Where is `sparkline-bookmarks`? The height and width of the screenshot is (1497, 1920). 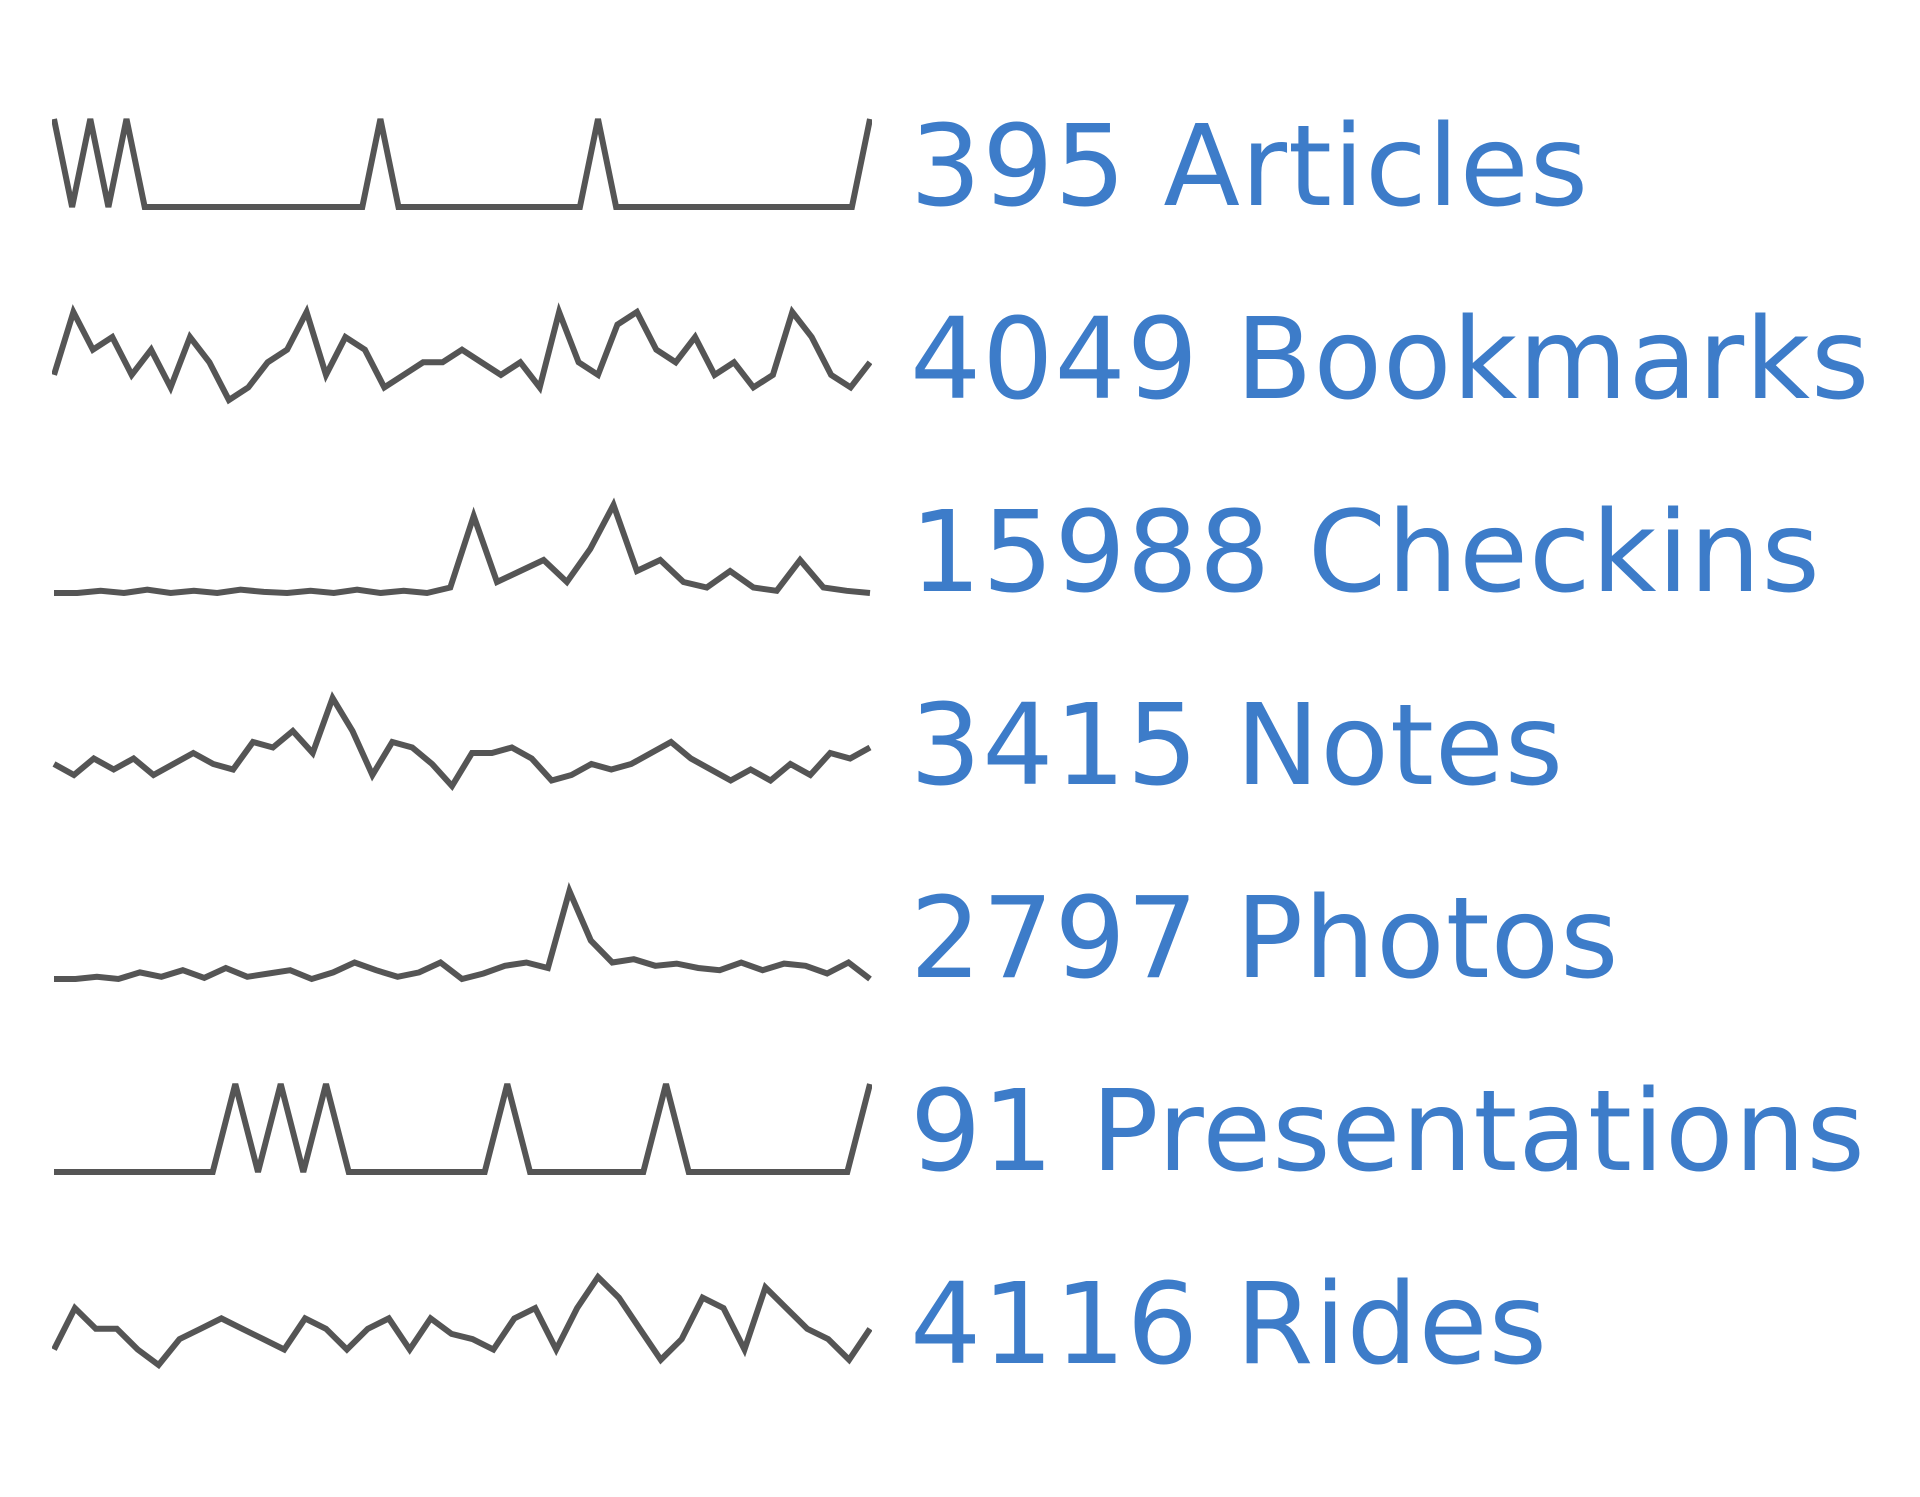
sparkline-bookmarks is located at coordinates (462, 352).